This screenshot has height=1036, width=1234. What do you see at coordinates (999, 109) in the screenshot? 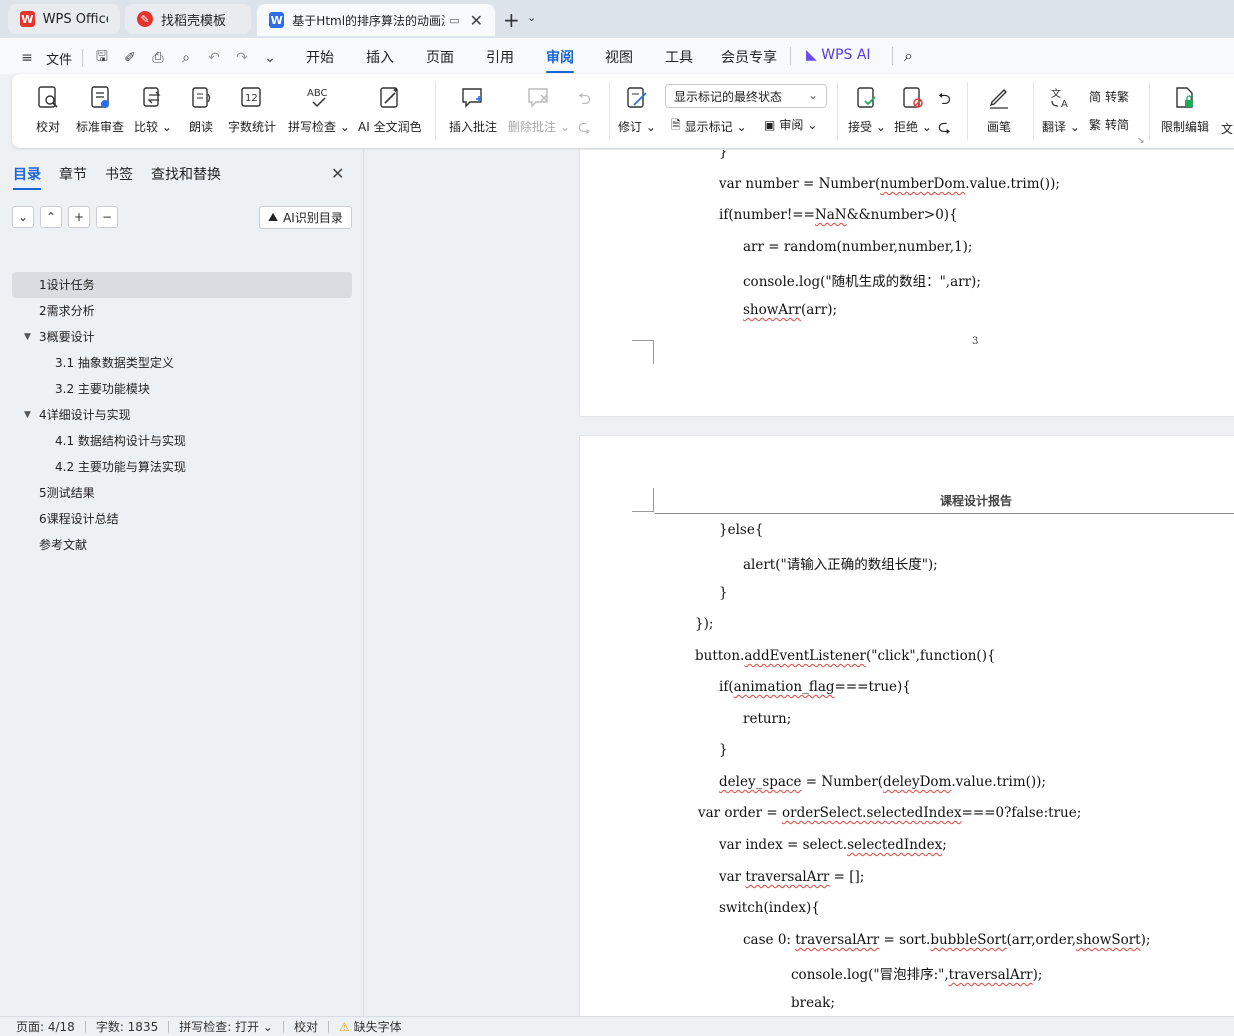
I see `pen-button: 画笔` at bounding box center [999, 109].